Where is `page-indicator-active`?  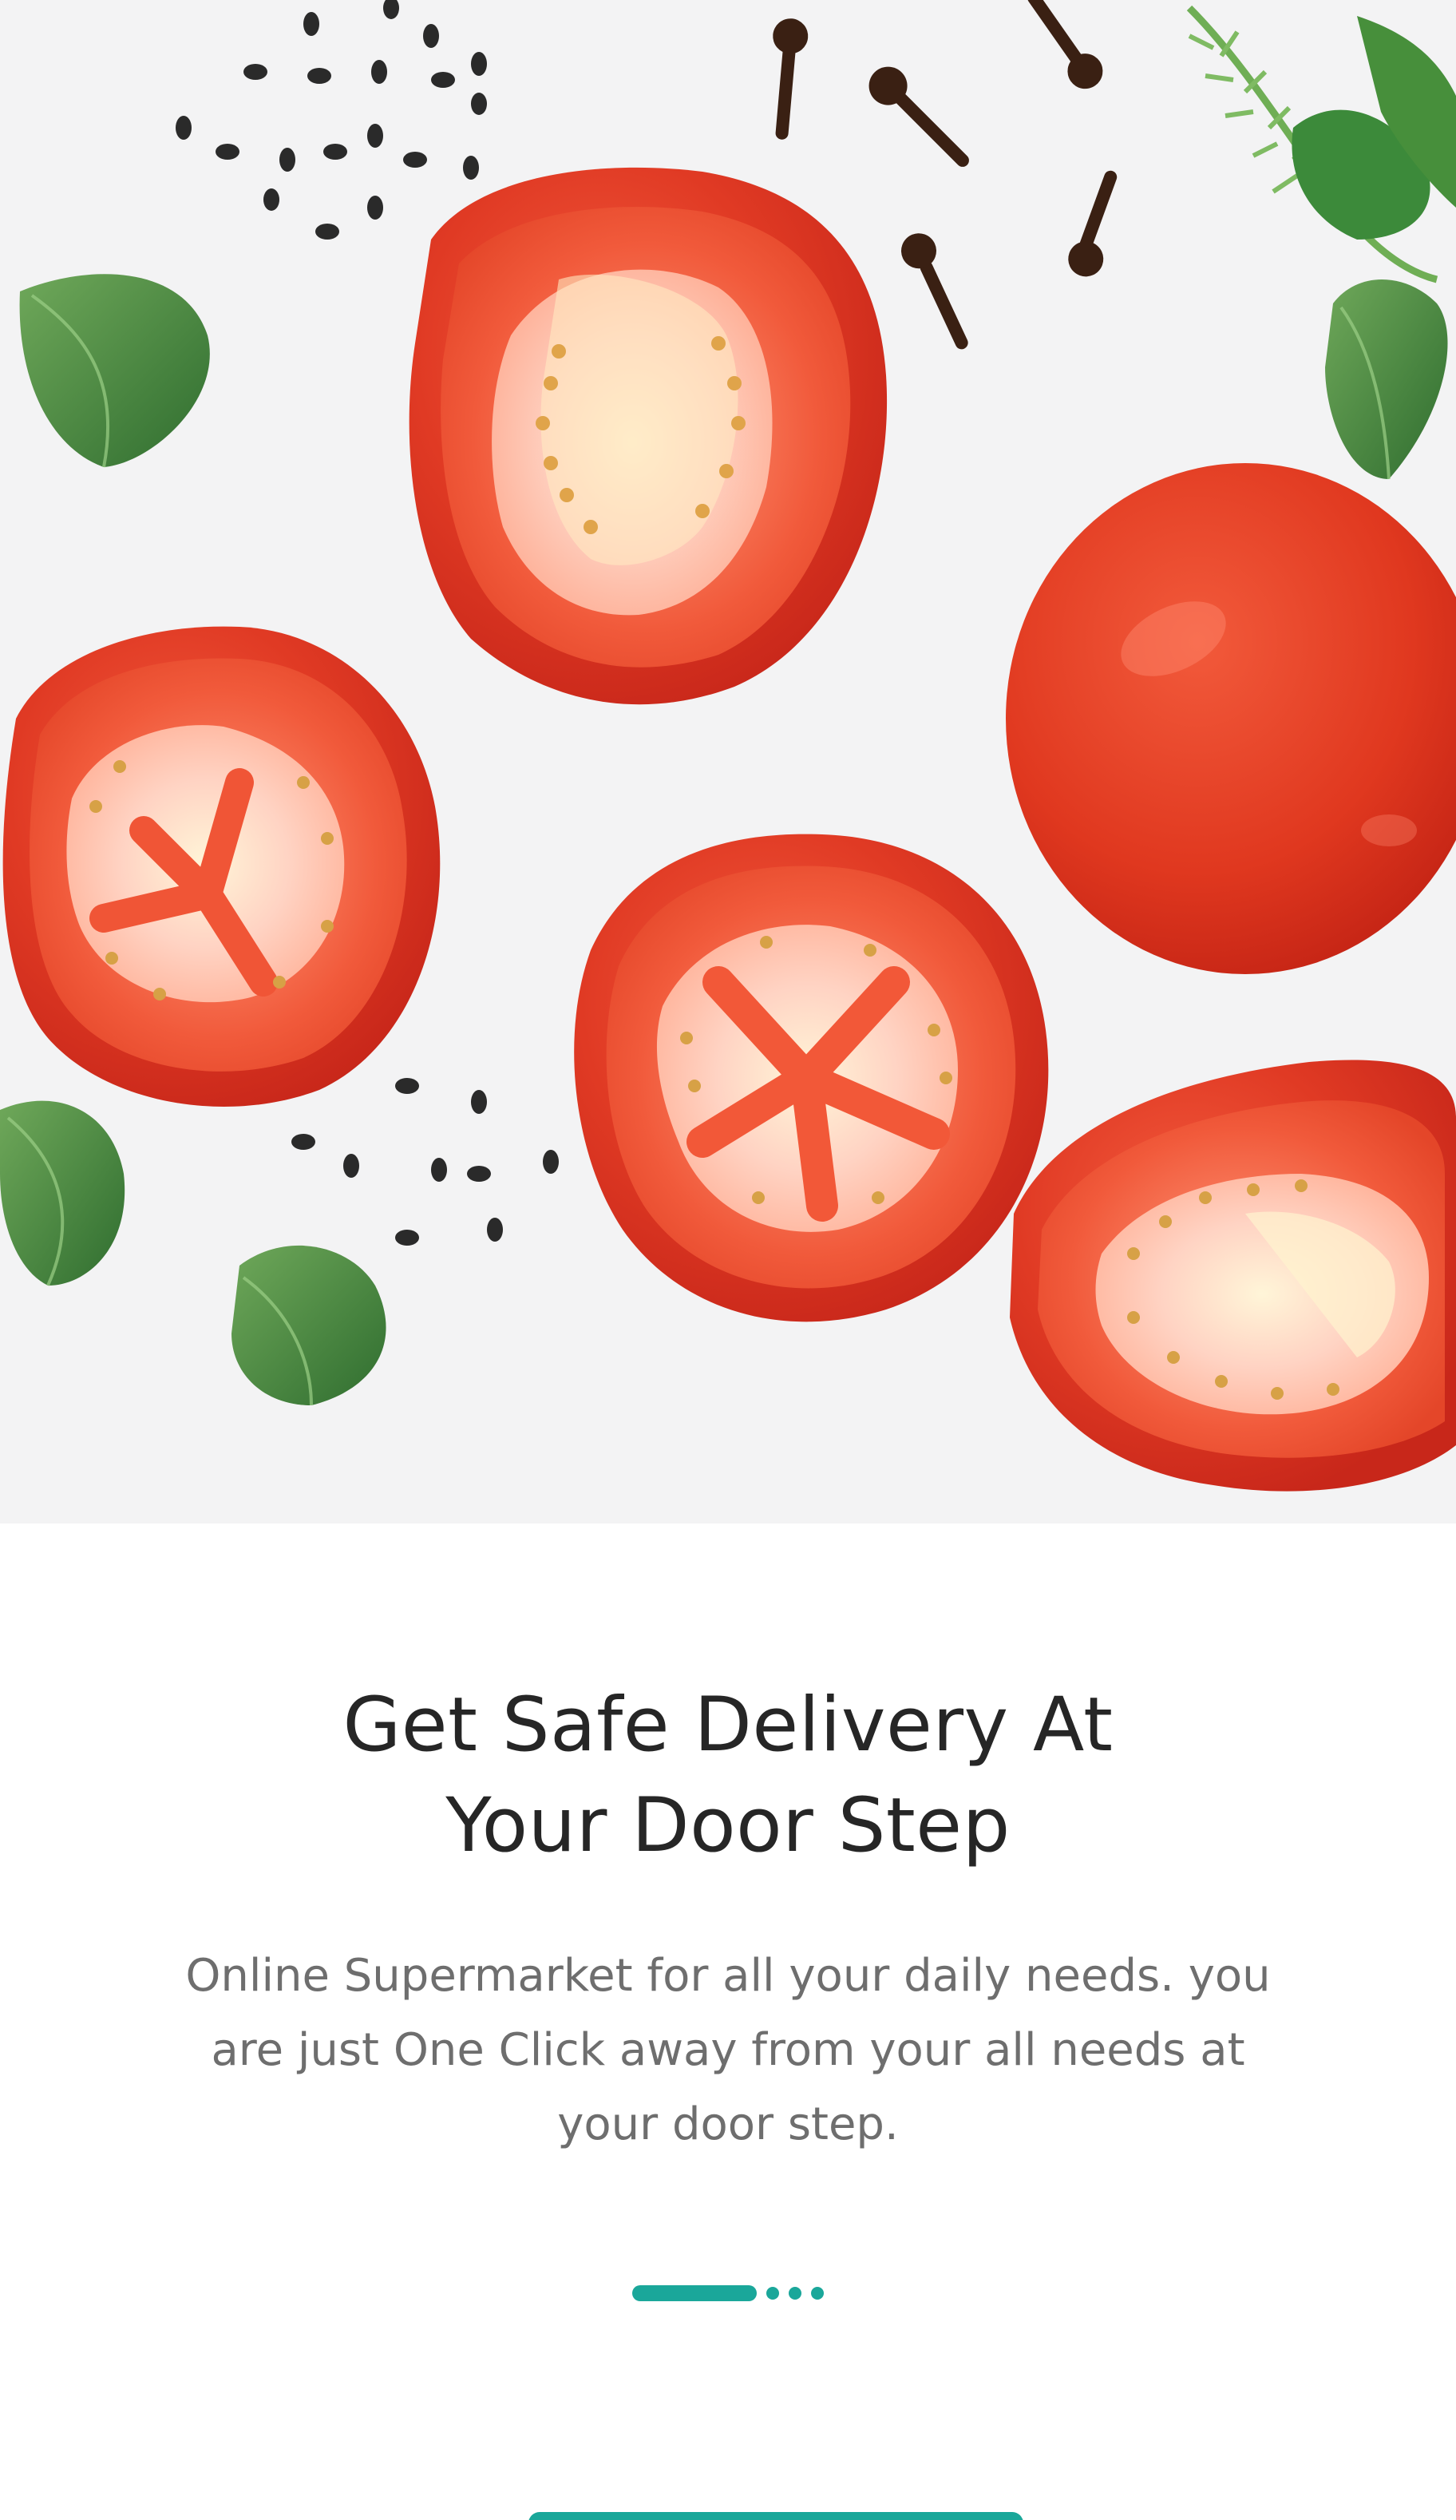 page-indicator-active is located at coordinates (694, 2293).